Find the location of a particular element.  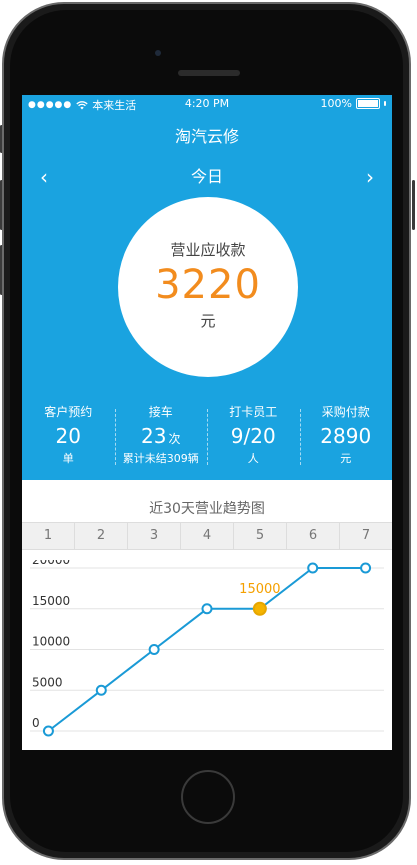

day-tab: 4 is located at coordinates (206, 536).